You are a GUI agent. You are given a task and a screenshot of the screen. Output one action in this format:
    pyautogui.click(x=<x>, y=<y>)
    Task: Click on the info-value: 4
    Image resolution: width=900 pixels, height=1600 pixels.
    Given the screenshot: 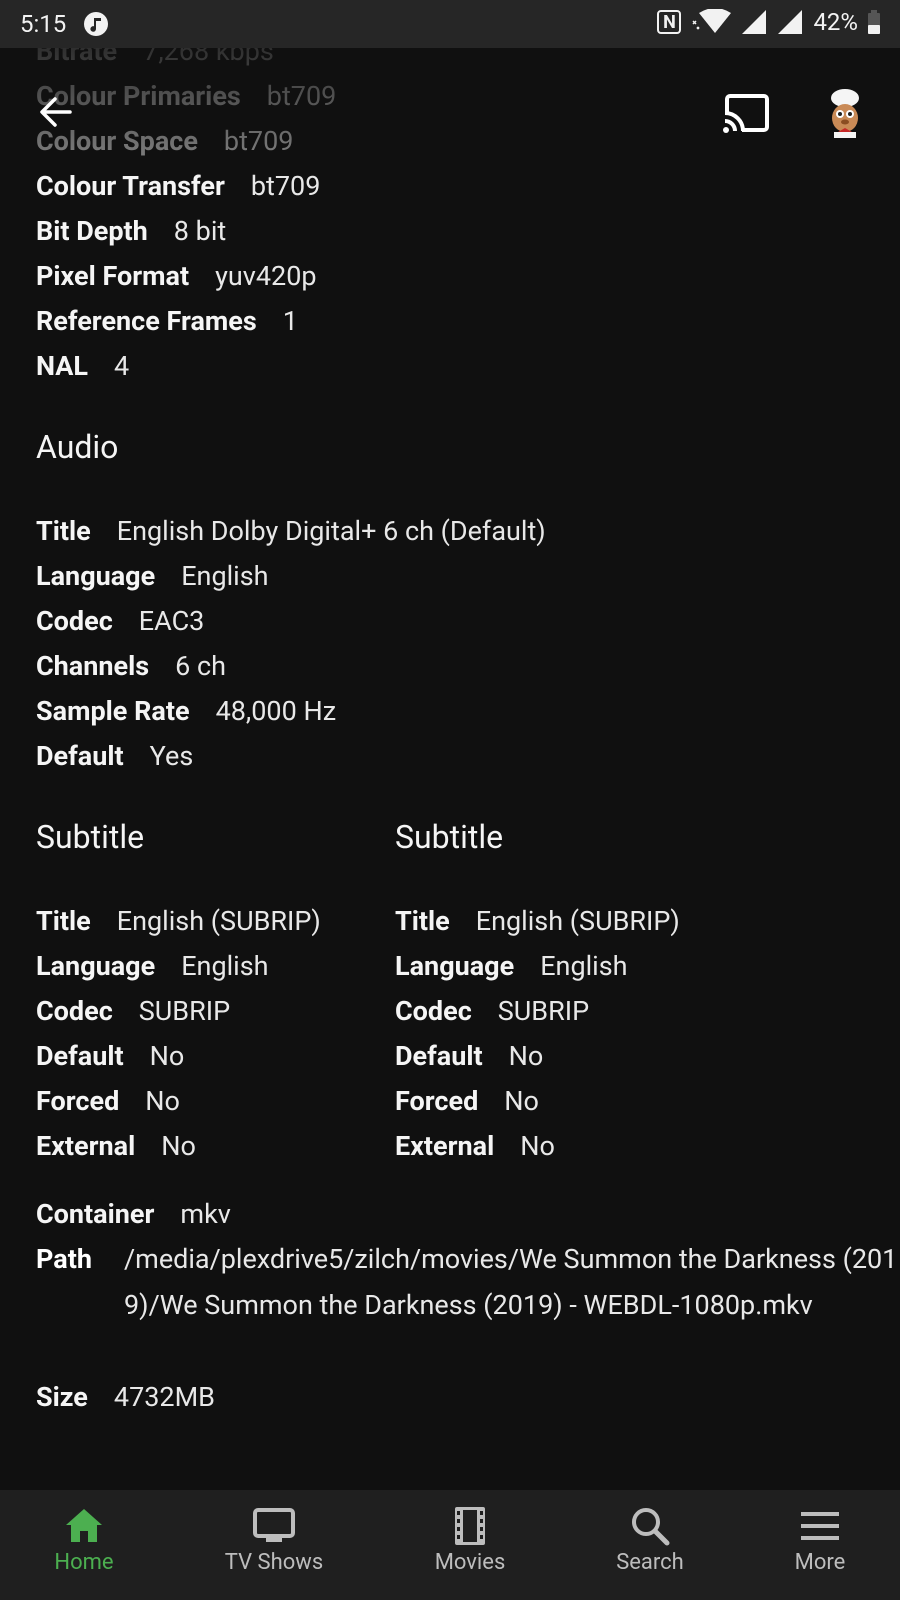 What is the action you would take?
    pyautogui.click(x=122, y=366)
    